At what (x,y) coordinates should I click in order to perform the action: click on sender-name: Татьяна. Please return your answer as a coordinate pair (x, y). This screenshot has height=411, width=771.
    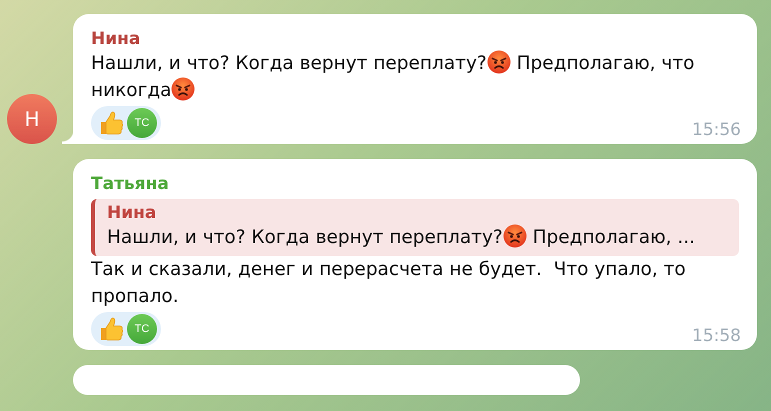
    Looking at the image, I should click on (130, 184).